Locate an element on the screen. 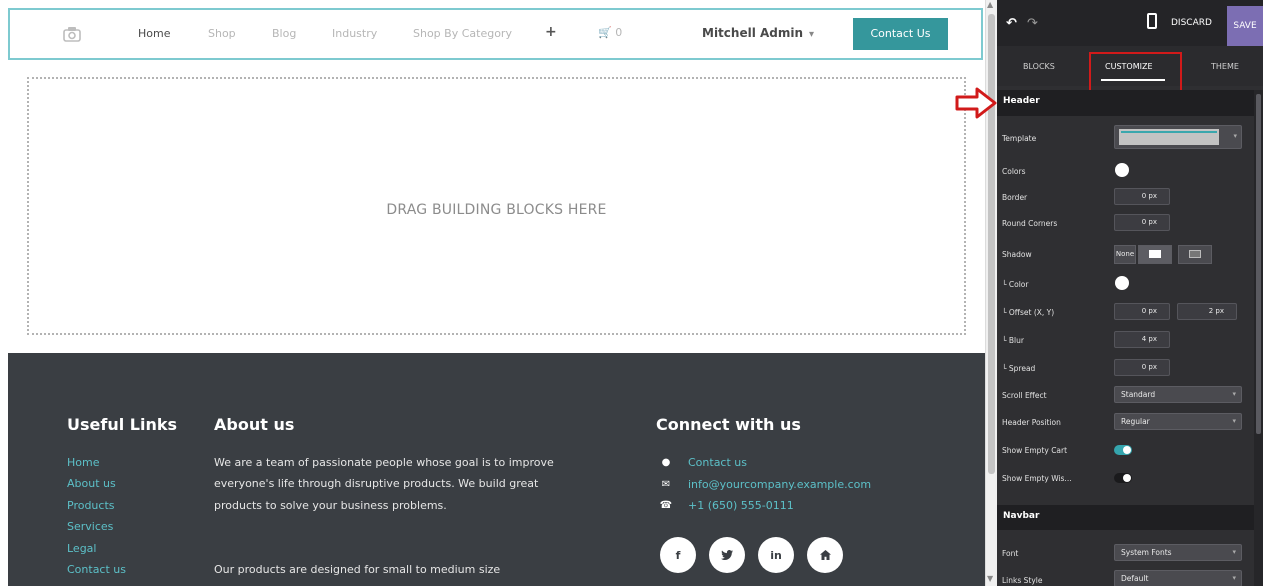 The width and height of the screenshot is (1263, 586). border-value: 0 is located at coordinates (1144, 196).